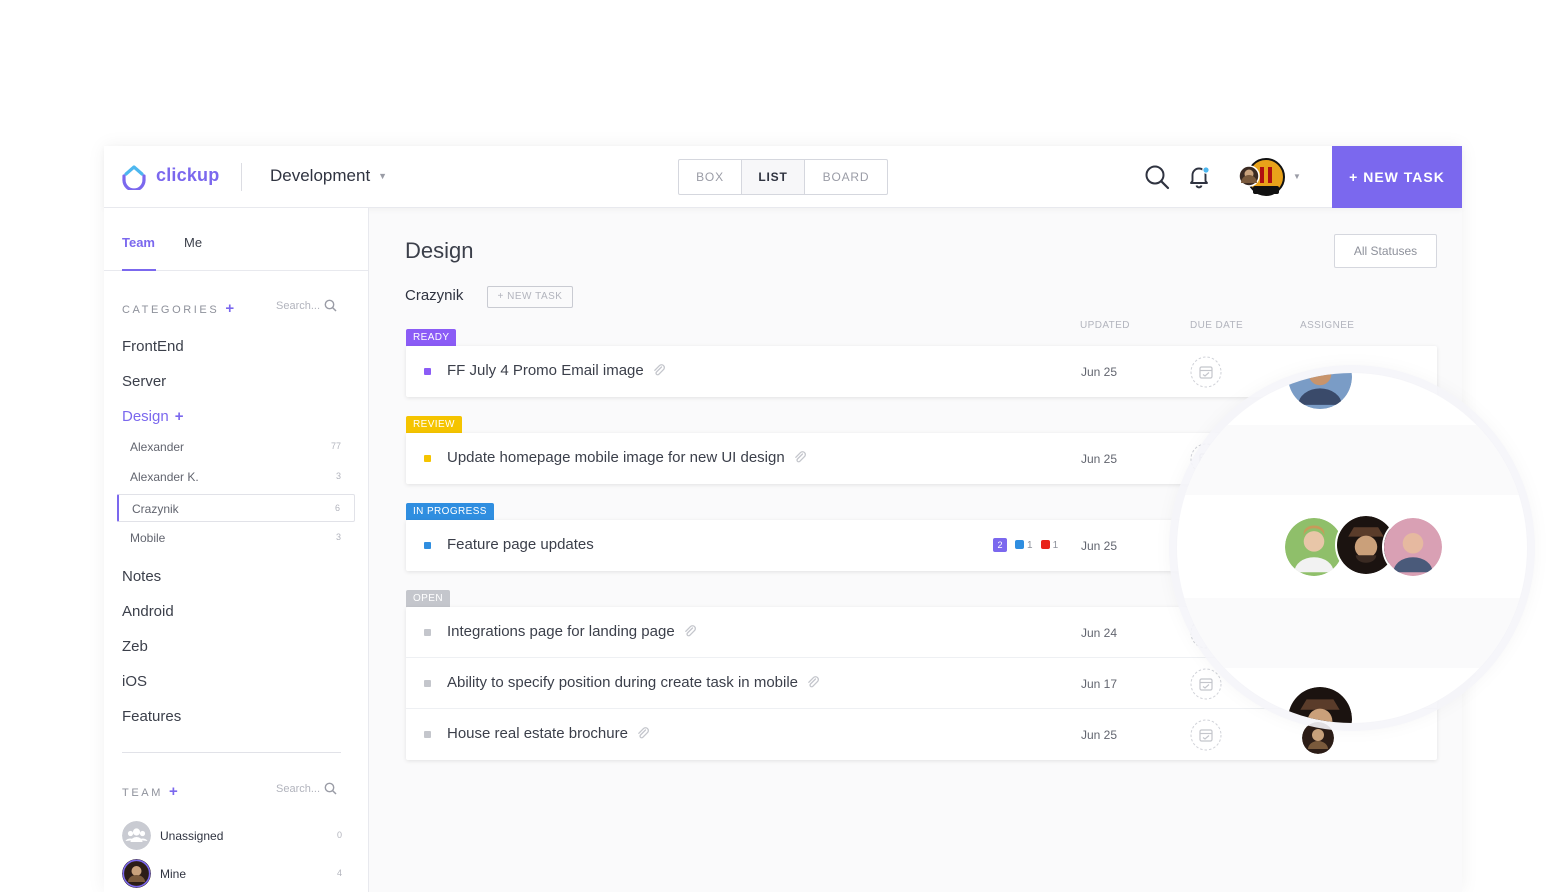 The height and width of the screenshot is (892, 1566). Describe the element at coordinates (134, 681) in the screenshot. I see `sidebar-item-ios: iOS` at that location.